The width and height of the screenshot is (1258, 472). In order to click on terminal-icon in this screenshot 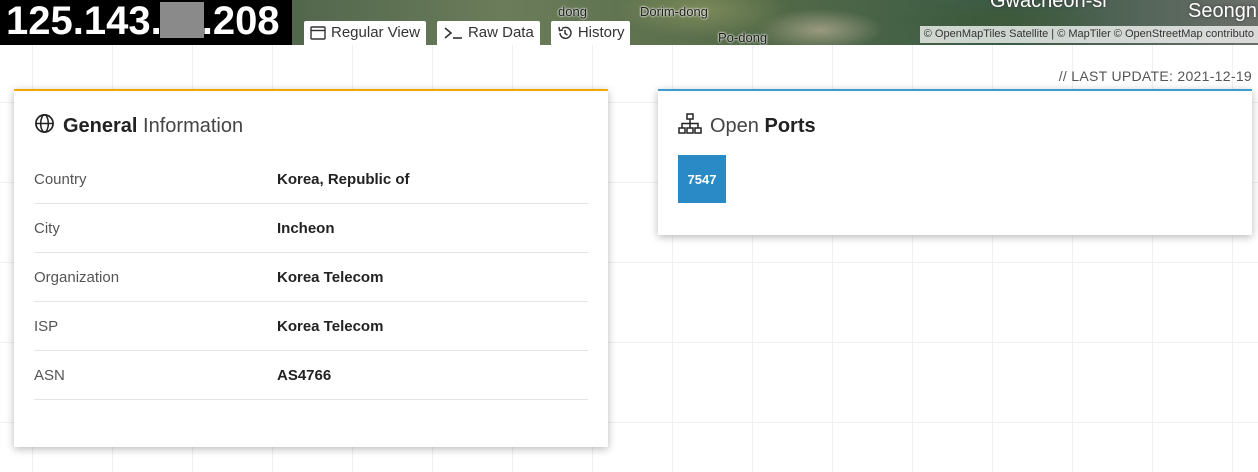, I will do `click(453, 33)`.